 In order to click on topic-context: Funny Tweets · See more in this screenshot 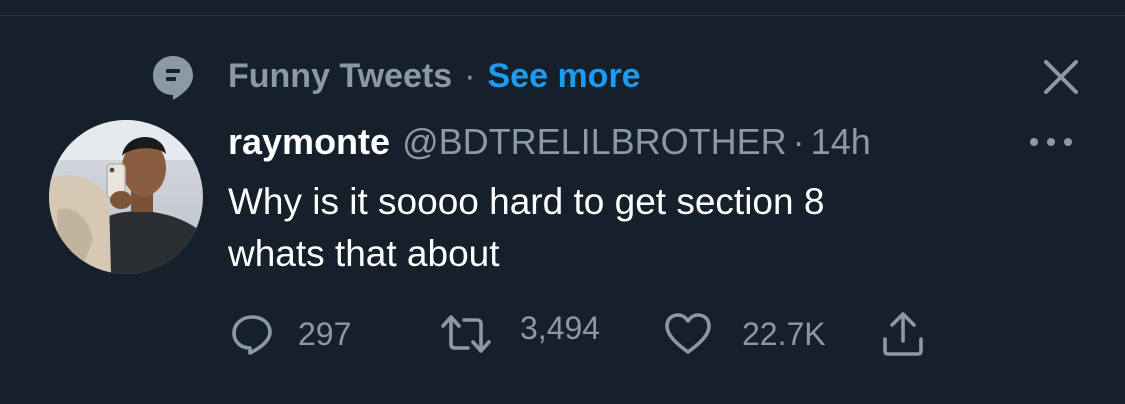, I will do `click(434, 76)`.